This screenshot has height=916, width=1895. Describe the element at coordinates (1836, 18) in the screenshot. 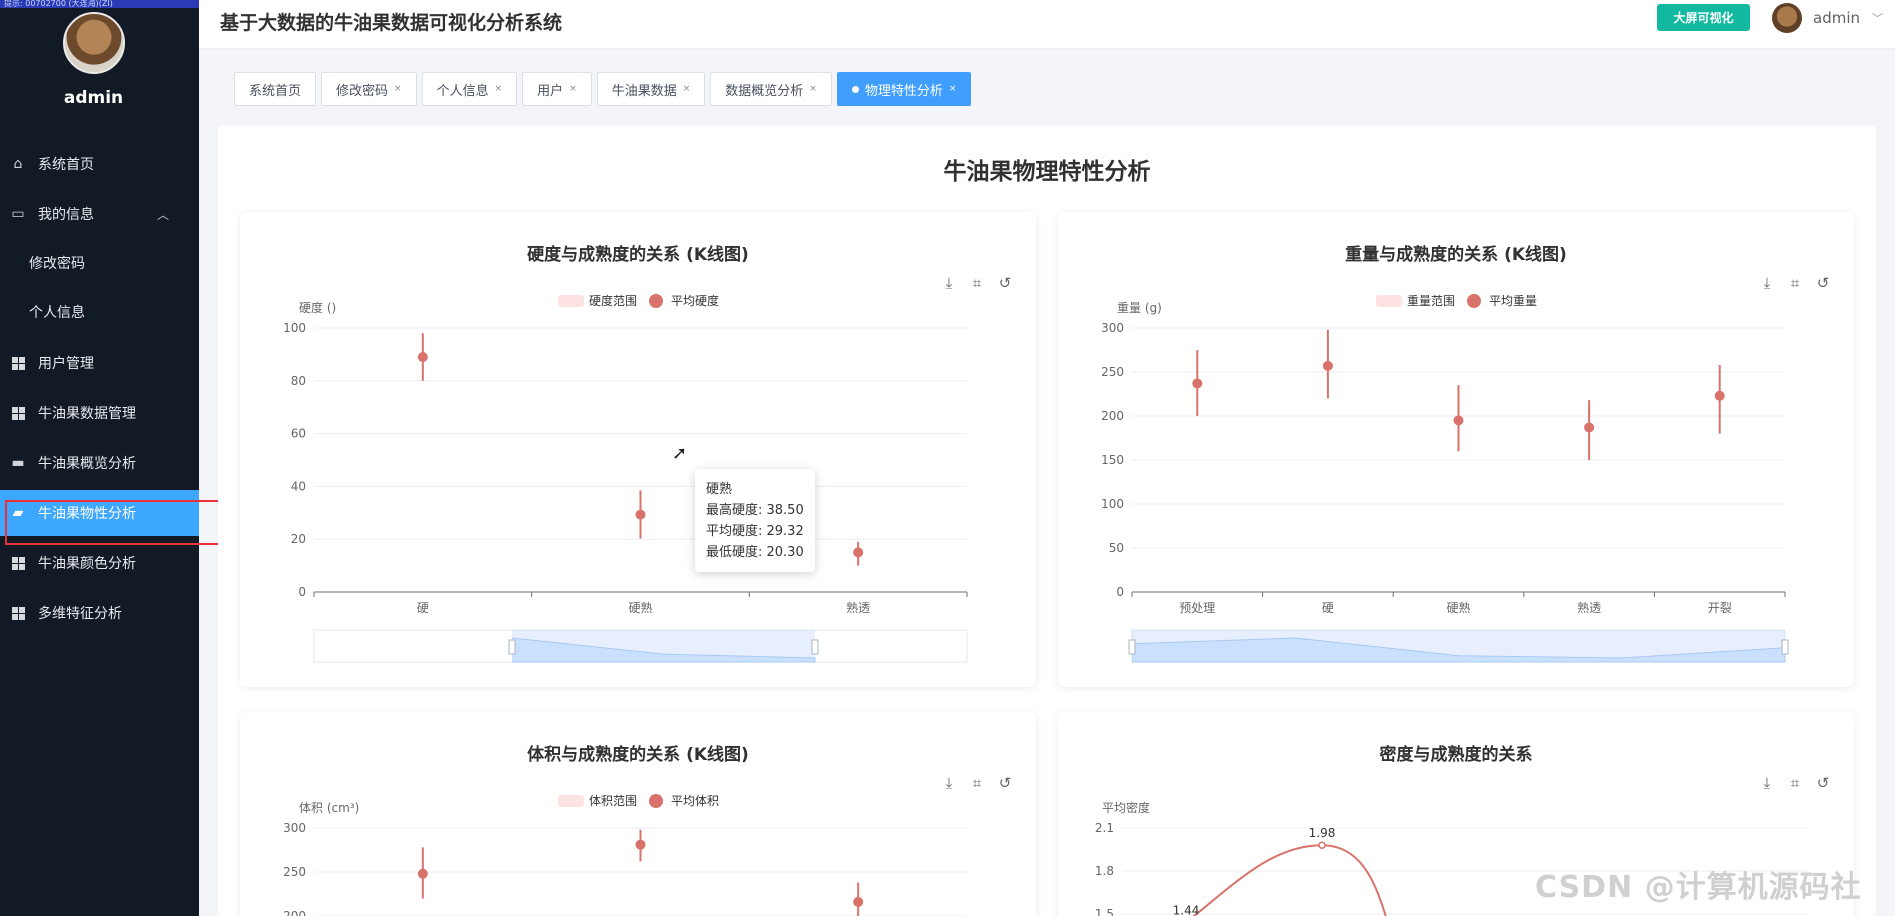

I see `user-menu: admin` at that location.